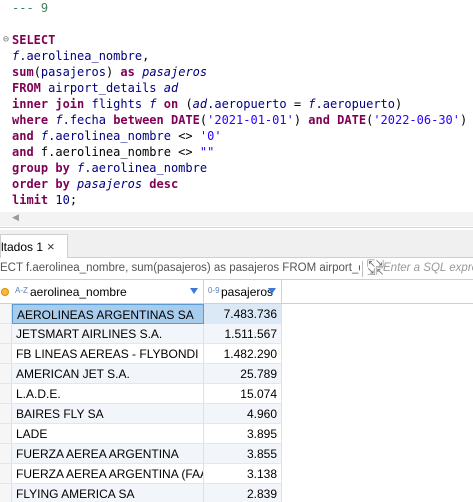 The height and width of the screenshot is (502, 473). I want to click on code-line: sum(pasajeros) as pasajeros, so click(236, 72).